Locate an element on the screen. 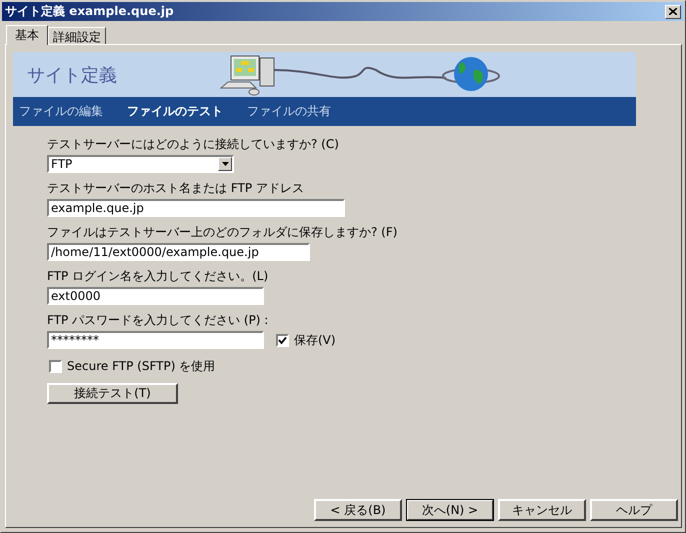 The height and width of the screenshot is (533, 686). tab: 基本 is located at coordinates (27, 35).